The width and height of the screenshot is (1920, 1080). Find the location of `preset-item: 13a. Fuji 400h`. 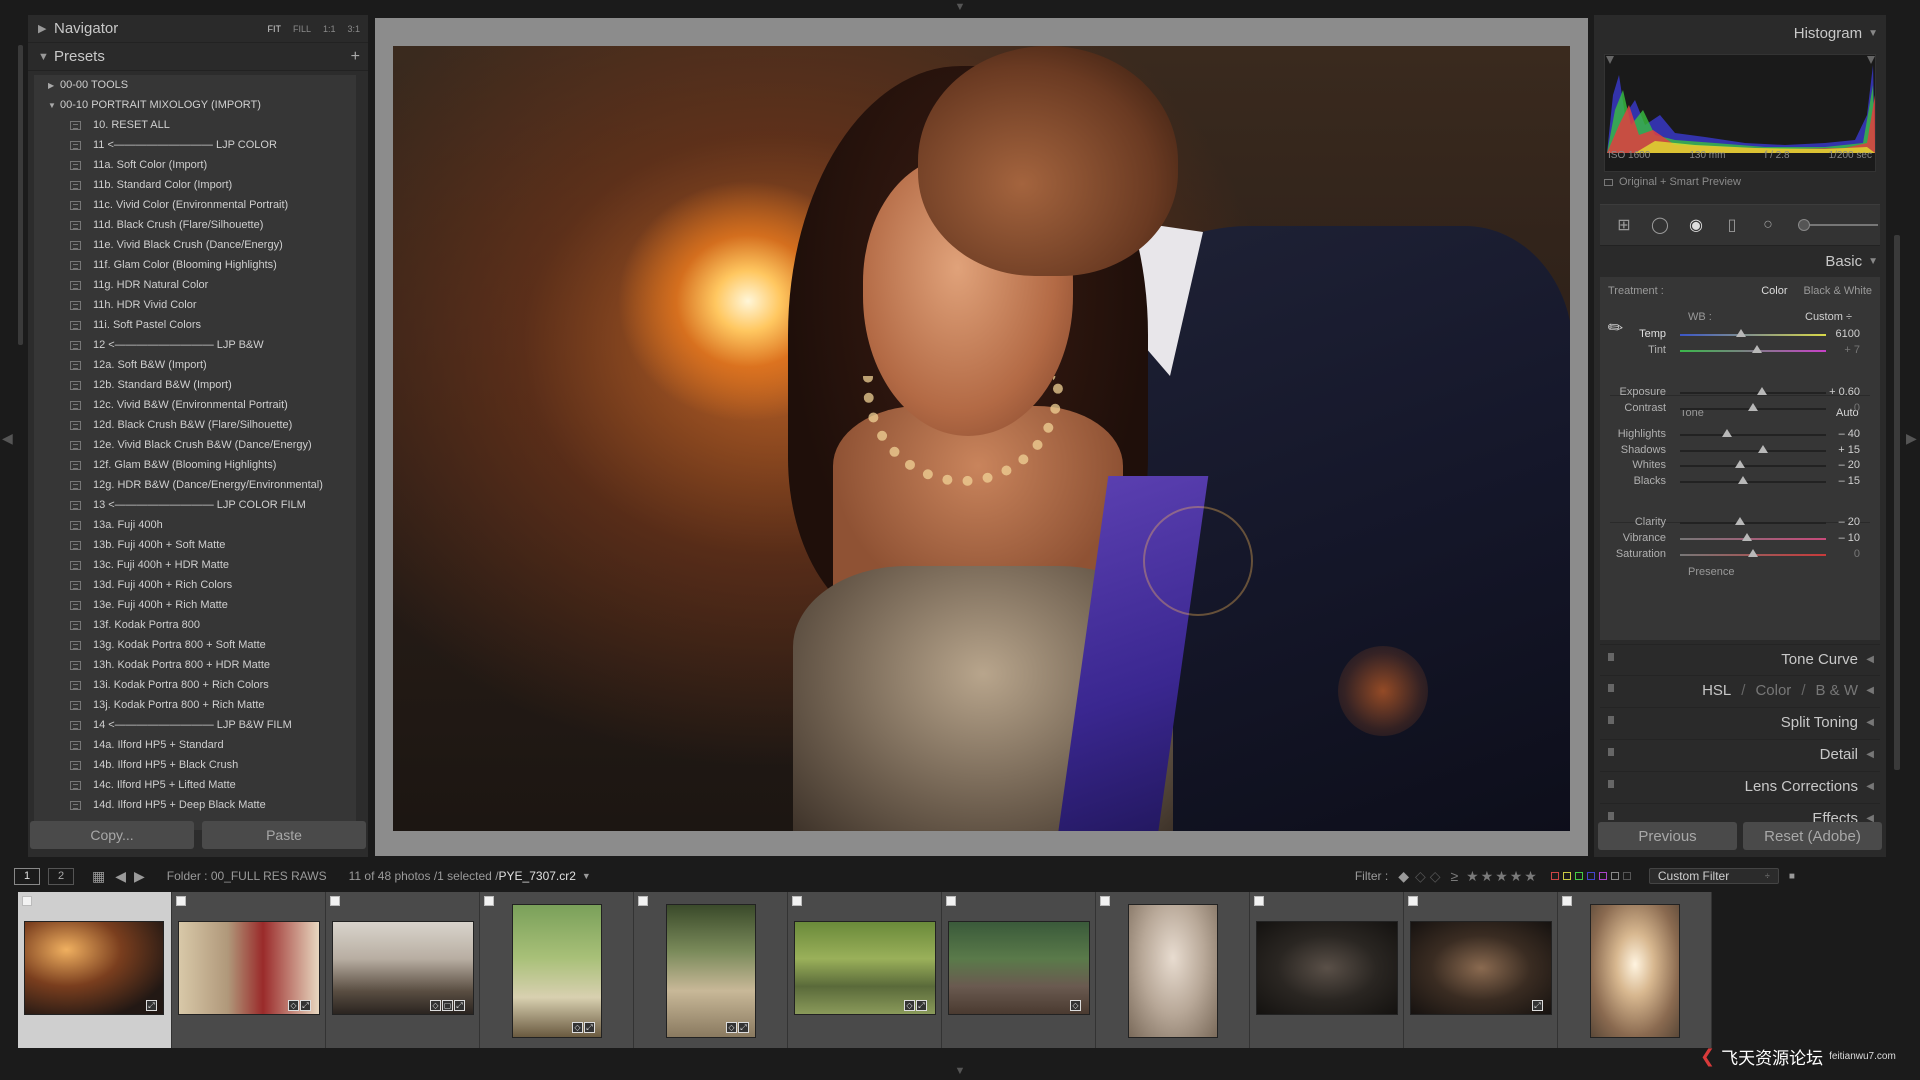

preset-item: 13a. Fuji 400h is located at coordinates (195, 525).